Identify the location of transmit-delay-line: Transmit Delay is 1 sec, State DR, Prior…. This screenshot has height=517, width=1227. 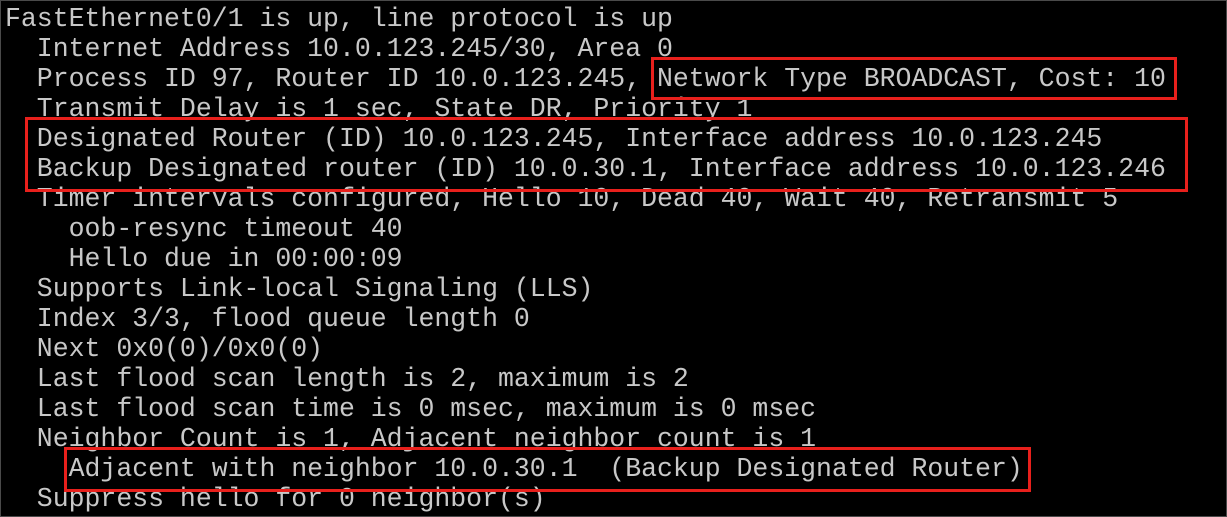
(379, 109).